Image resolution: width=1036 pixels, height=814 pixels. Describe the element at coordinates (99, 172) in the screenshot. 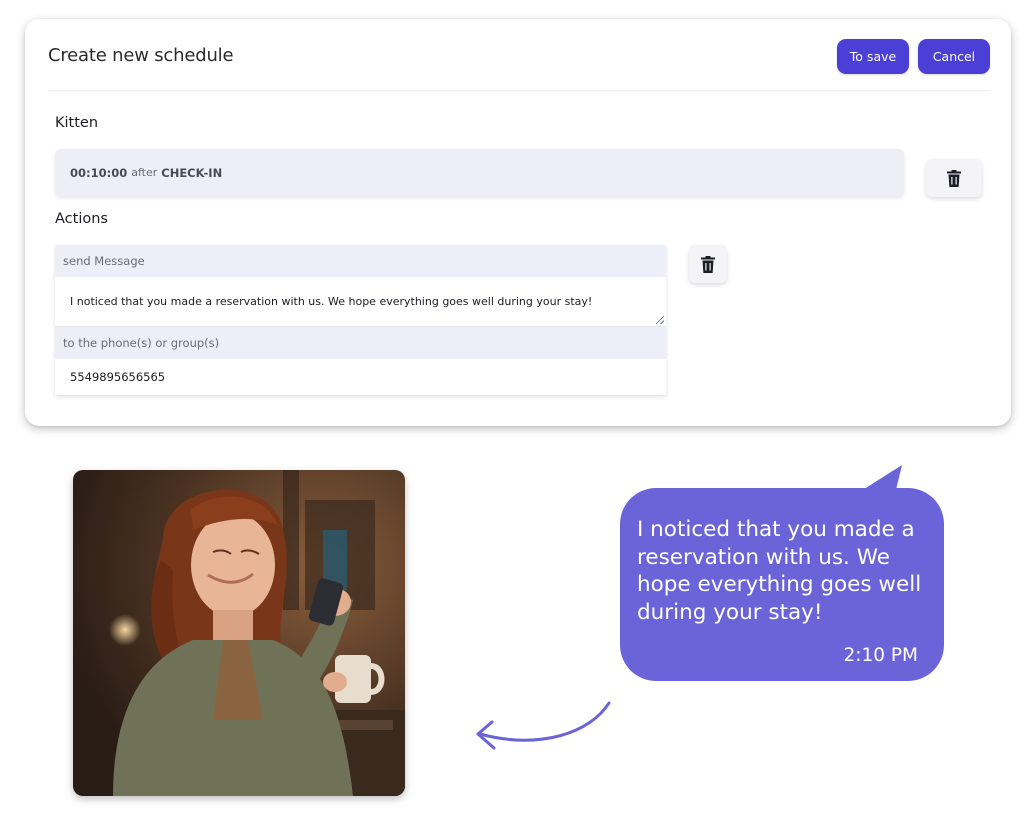

I see `trigger-time: 00:10:00` at that location.